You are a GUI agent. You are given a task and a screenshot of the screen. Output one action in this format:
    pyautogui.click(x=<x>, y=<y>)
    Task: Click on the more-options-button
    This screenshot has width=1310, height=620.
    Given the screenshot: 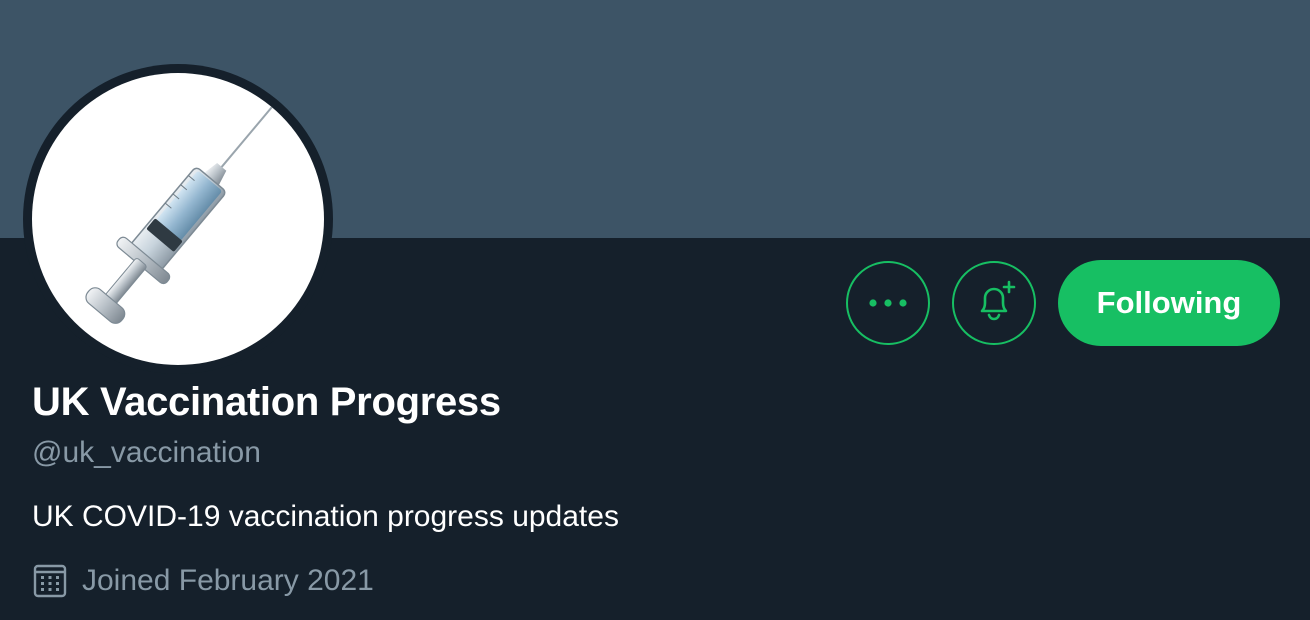 What is the action you would take?
    pyautogui.click(x=888, y=303)
    